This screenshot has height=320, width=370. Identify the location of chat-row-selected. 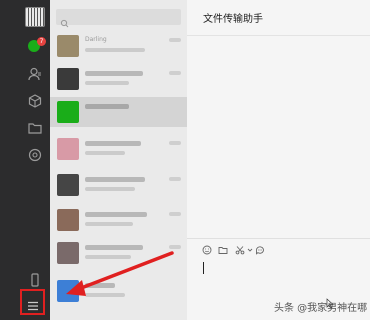
(118, 112).